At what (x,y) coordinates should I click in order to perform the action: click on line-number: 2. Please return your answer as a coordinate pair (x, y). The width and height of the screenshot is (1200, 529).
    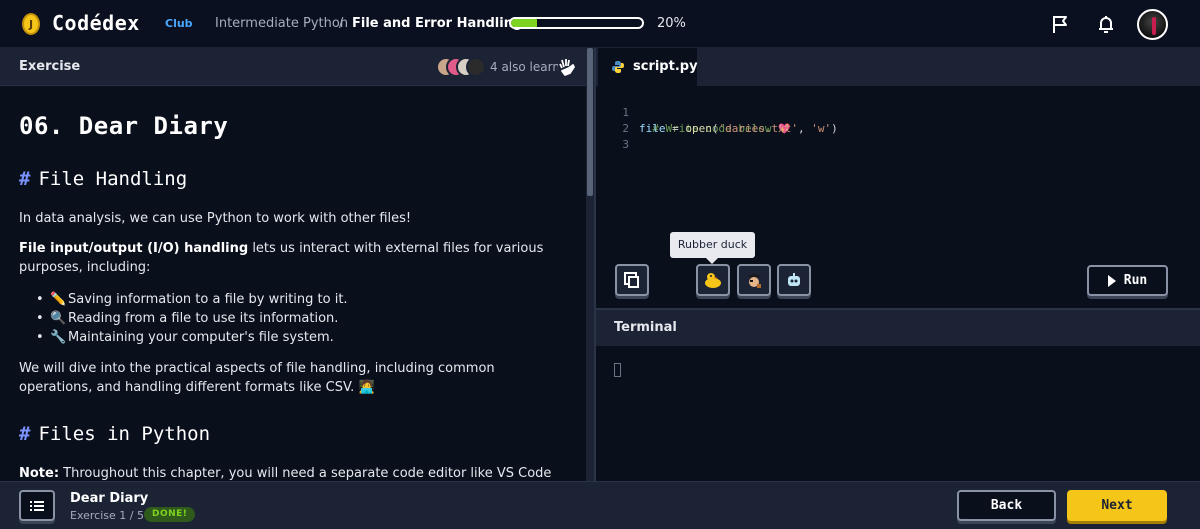
    Looking at the image, I should click on (625, 128).